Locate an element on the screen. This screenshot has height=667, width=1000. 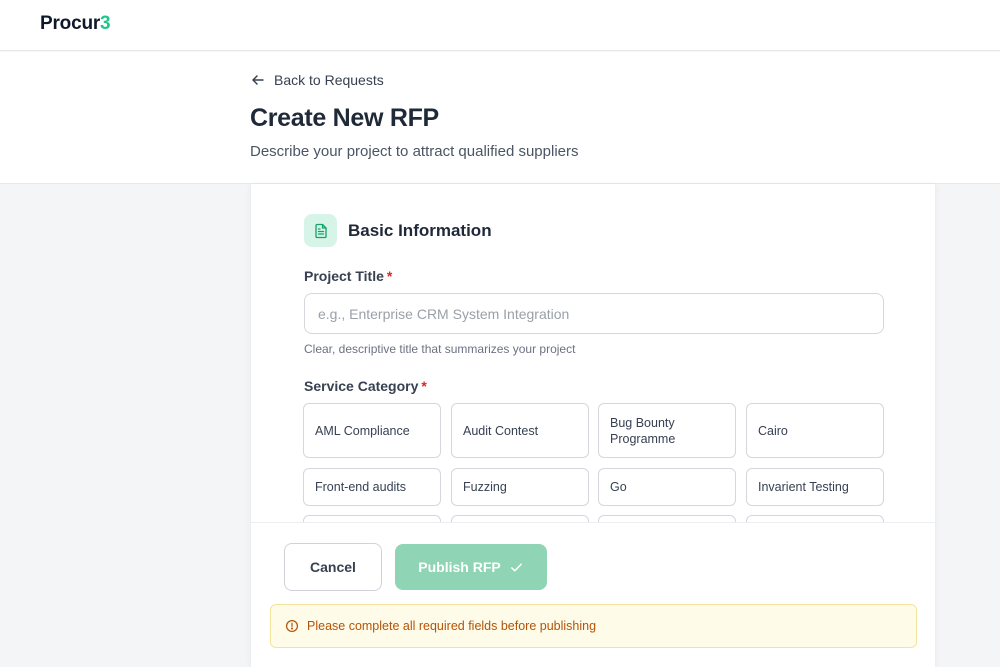
back-to-requests-link: Back to Requests is located at coordinates (317, 80).